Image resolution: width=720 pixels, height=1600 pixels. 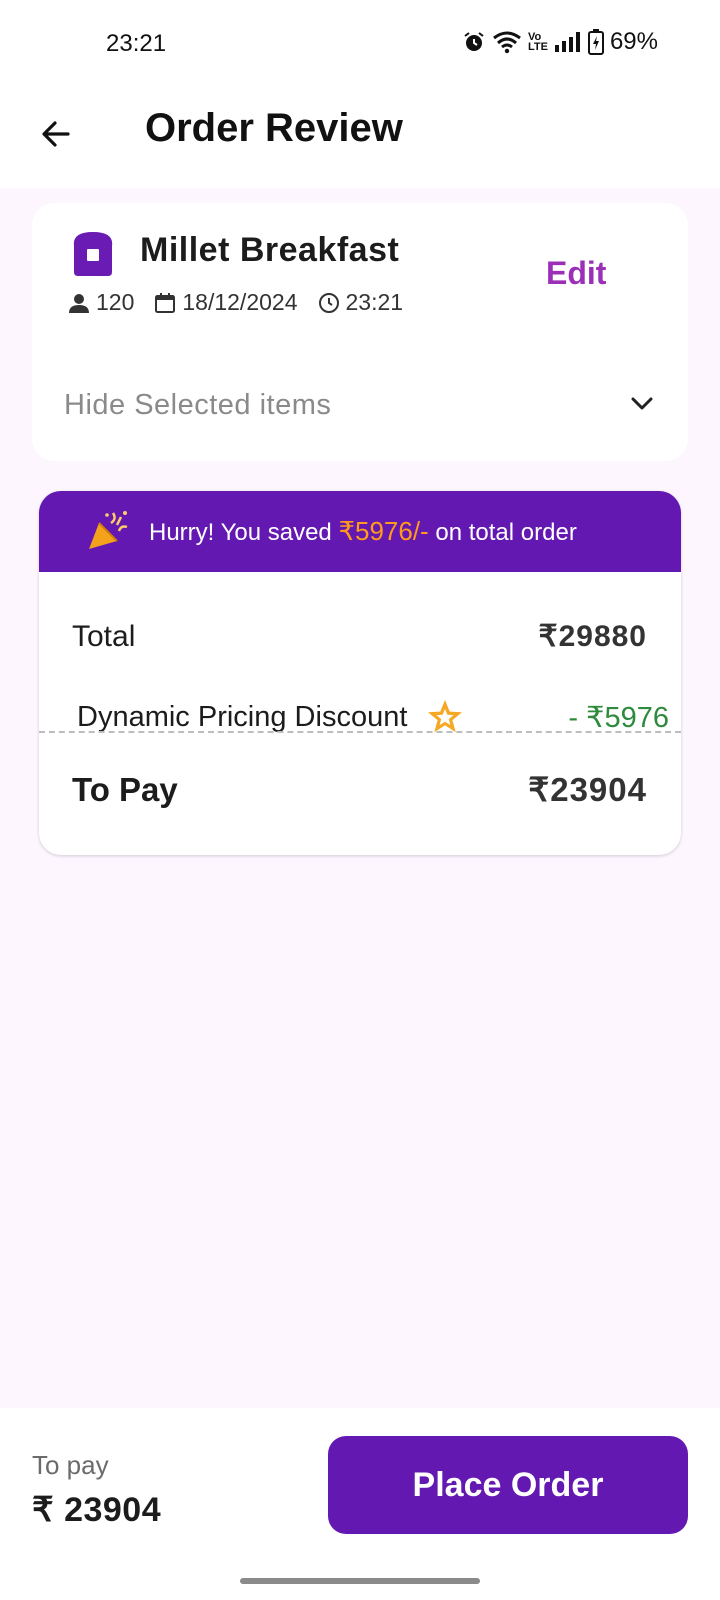 What do you see at coordinates (502, 532) in the screenshot?
I see `savings-suffix: on total order` at bounding box center [502, 532].